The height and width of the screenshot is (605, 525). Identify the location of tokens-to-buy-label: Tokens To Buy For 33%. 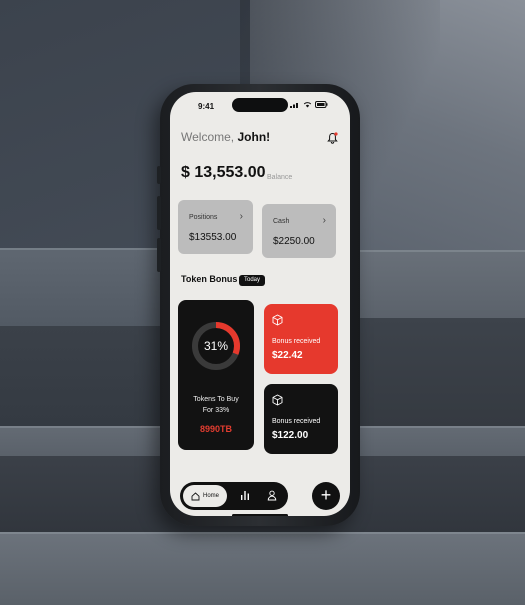
(216, 405).